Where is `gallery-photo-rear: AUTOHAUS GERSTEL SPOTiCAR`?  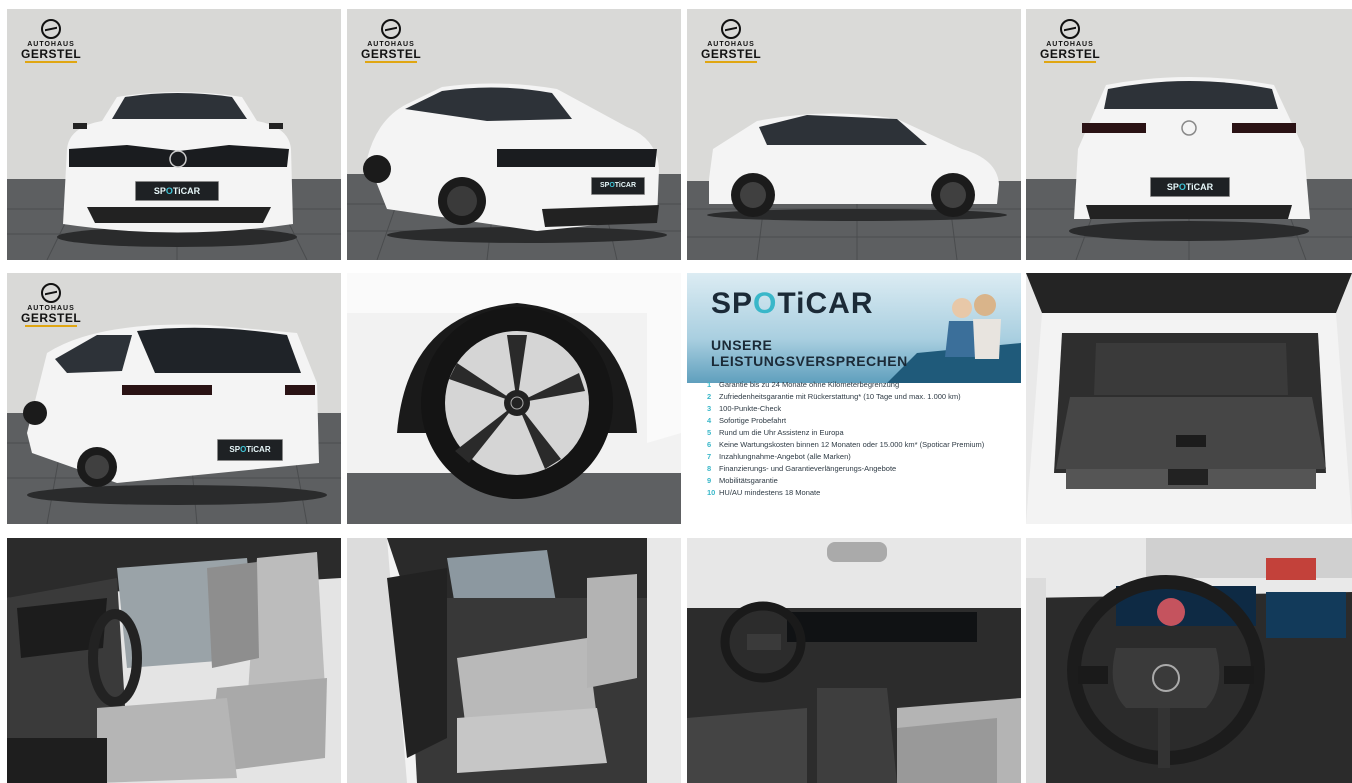 gallery-photo-rear: AUTOHAUS GERSTEL SPOTiCAR is located at coordinates (1189, 134).